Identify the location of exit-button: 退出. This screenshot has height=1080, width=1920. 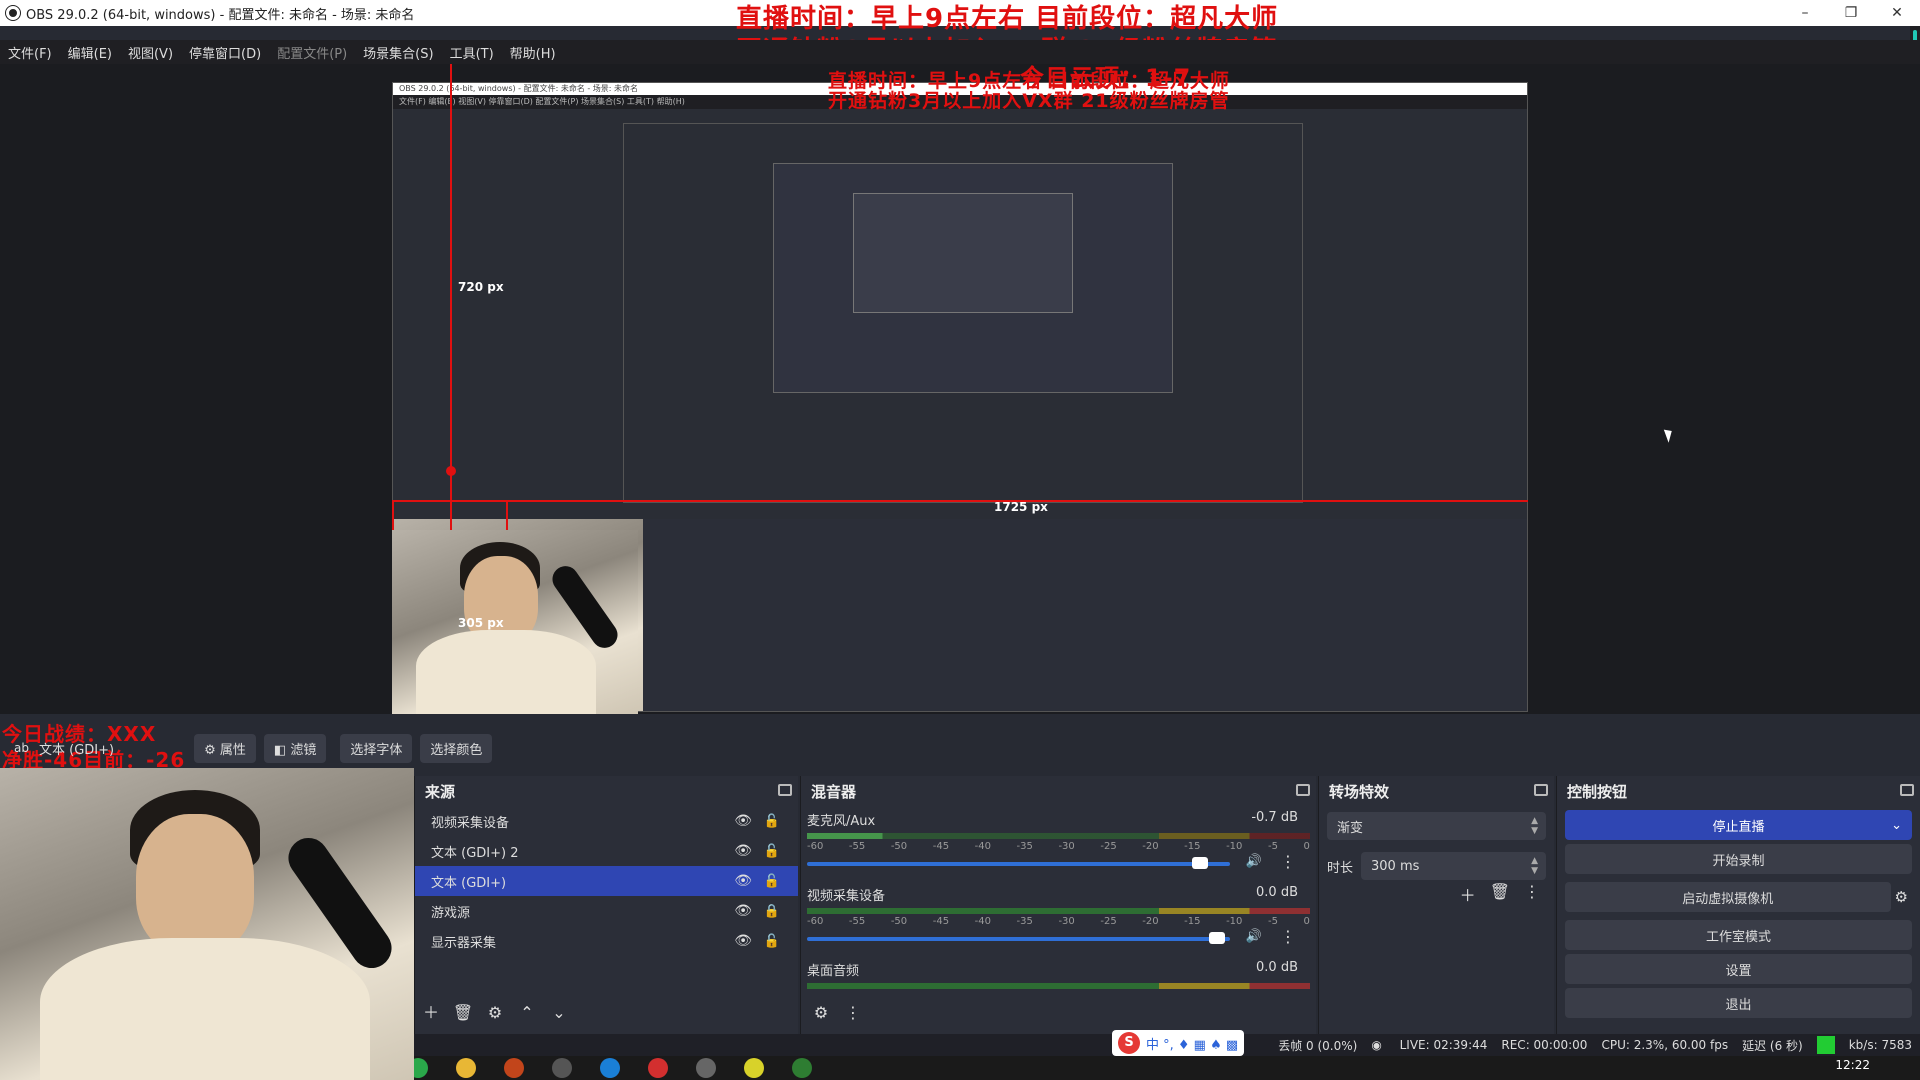
(1738, 1003).